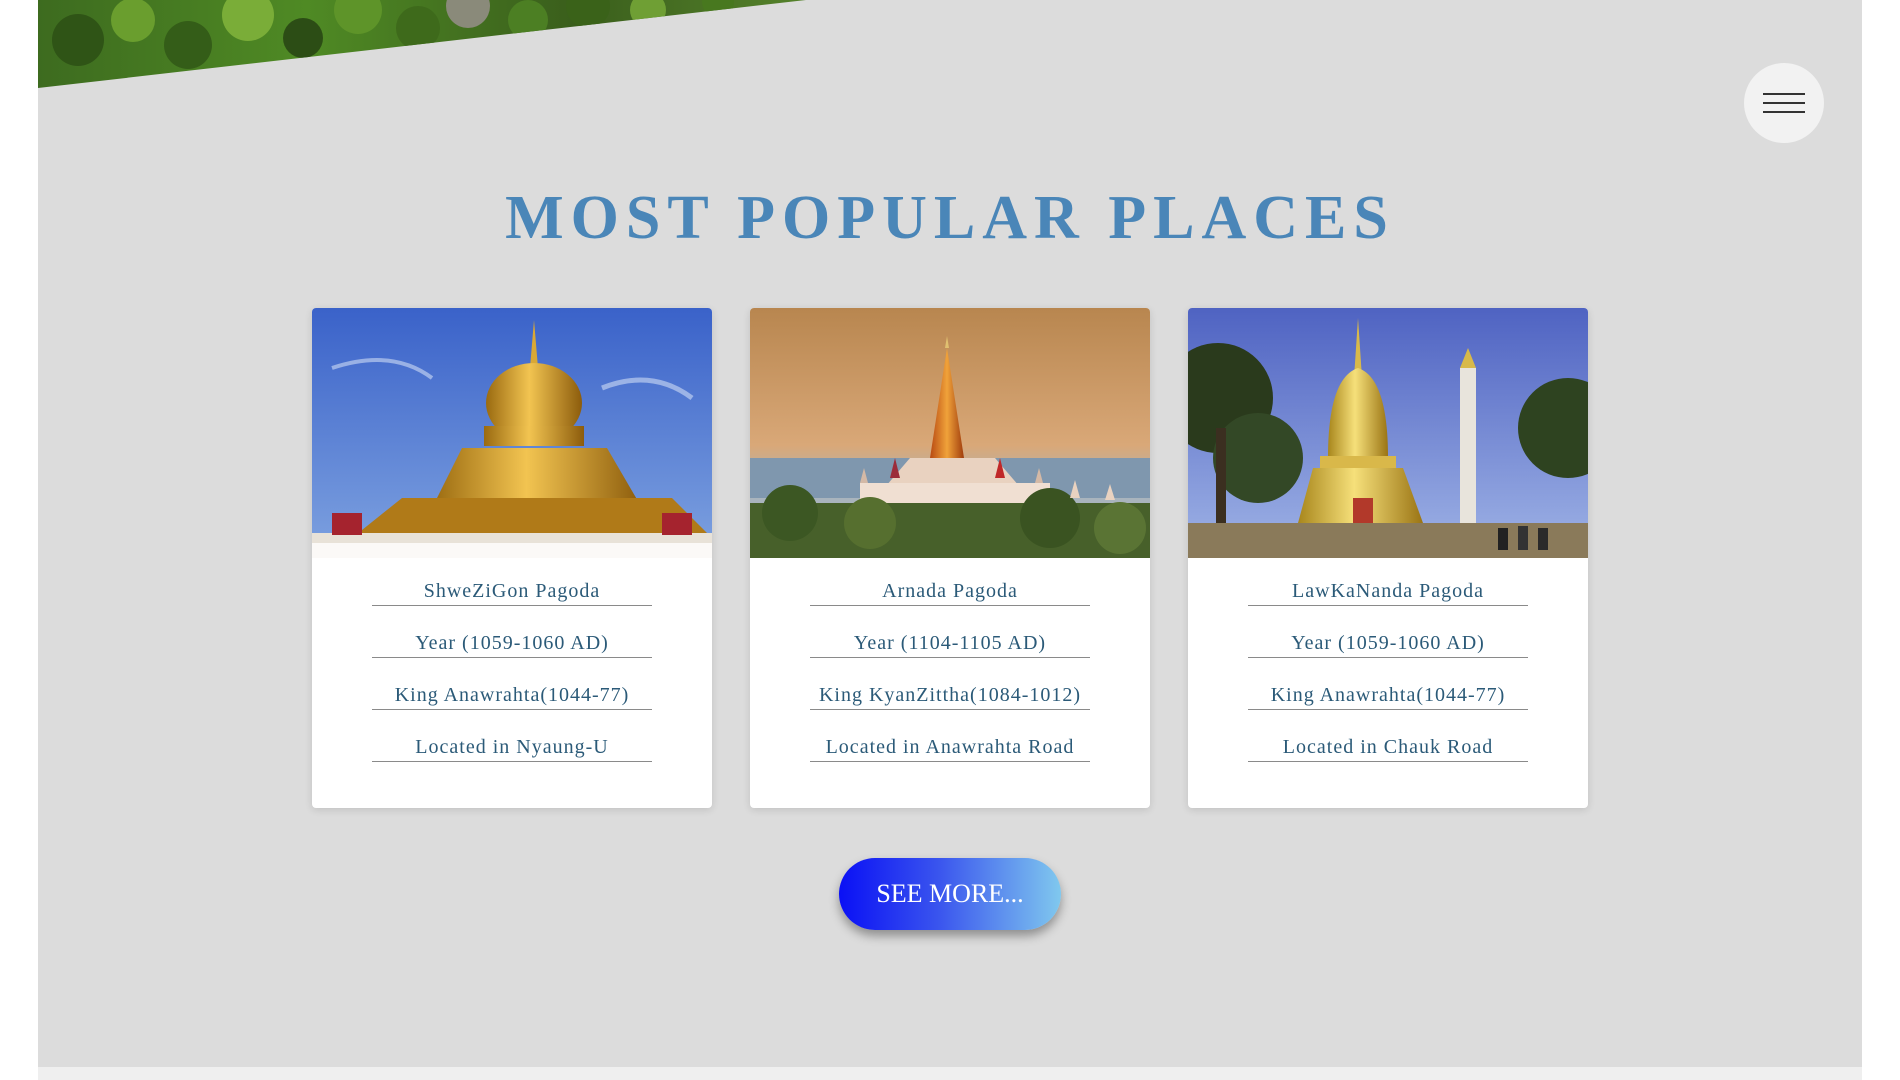  What do you see at coordinates (1388, 433) in the screenshot?
I see `lawkananda-pagoda-photo` at bounding box center [1388, 433].